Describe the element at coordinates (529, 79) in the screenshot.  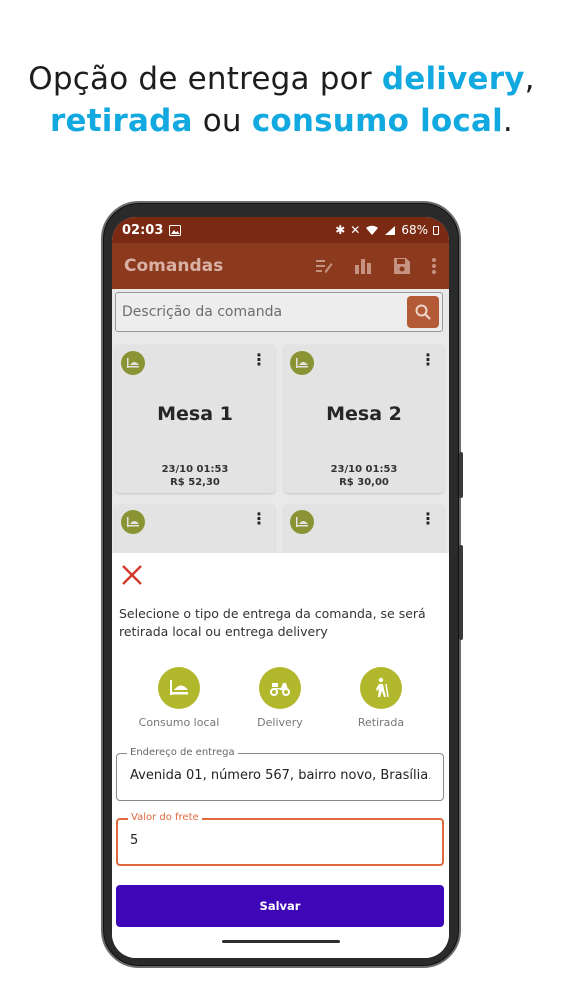
I see `headline-comma: ,` at that location.